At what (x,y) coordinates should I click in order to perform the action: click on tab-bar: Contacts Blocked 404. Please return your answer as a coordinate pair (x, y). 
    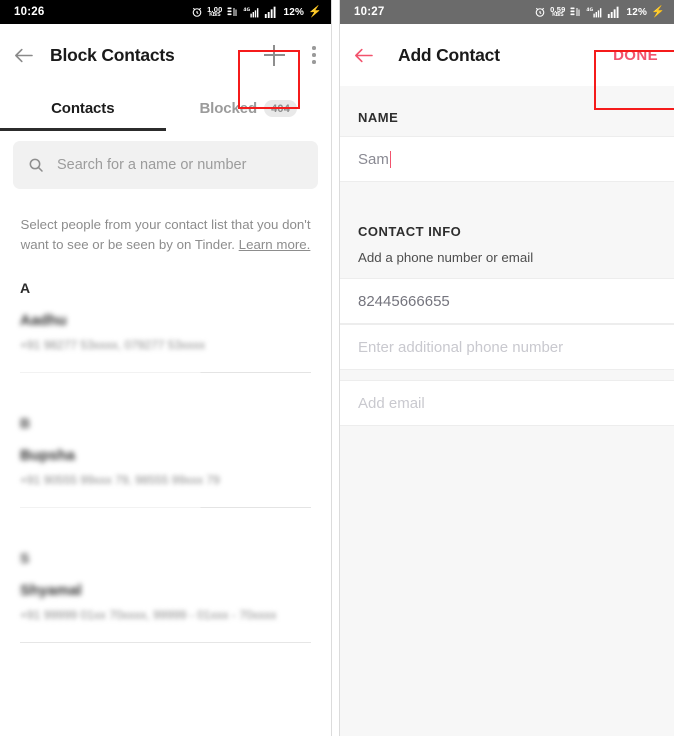
    Looking at the image, I should click on (165, 108).